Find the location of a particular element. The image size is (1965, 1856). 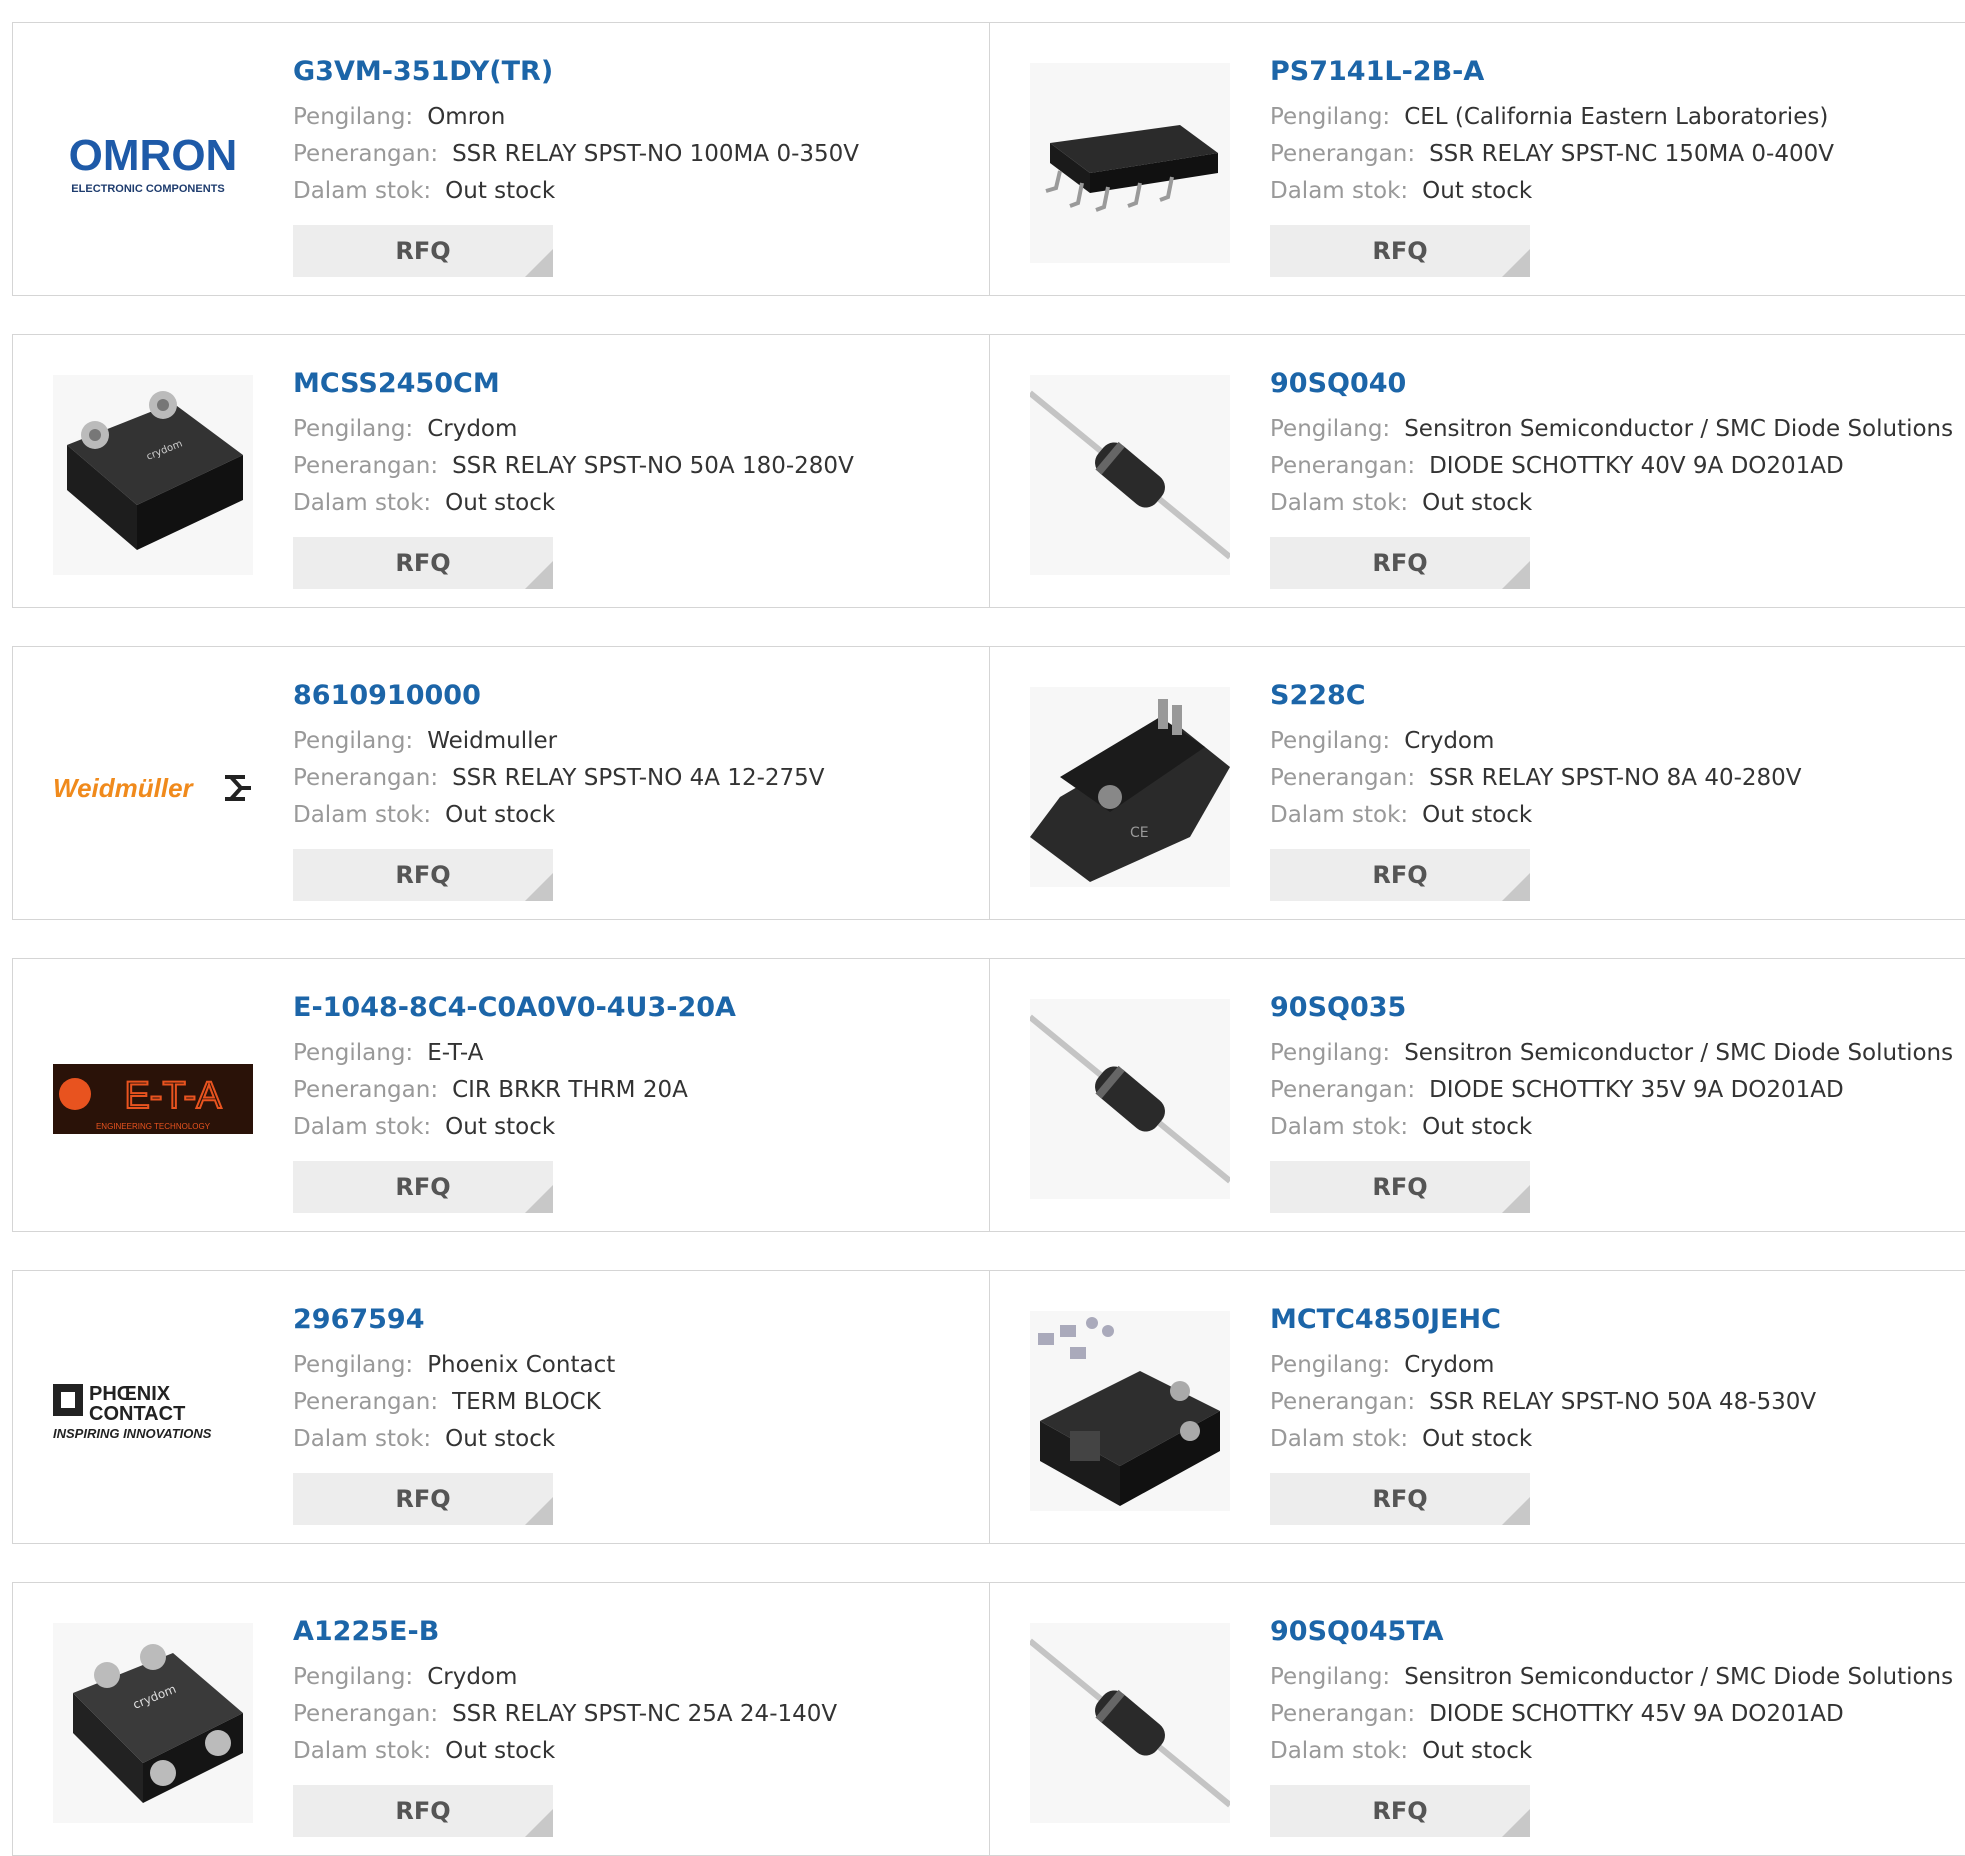

part-number-link: S228C is located at coordinates (1616, 696).